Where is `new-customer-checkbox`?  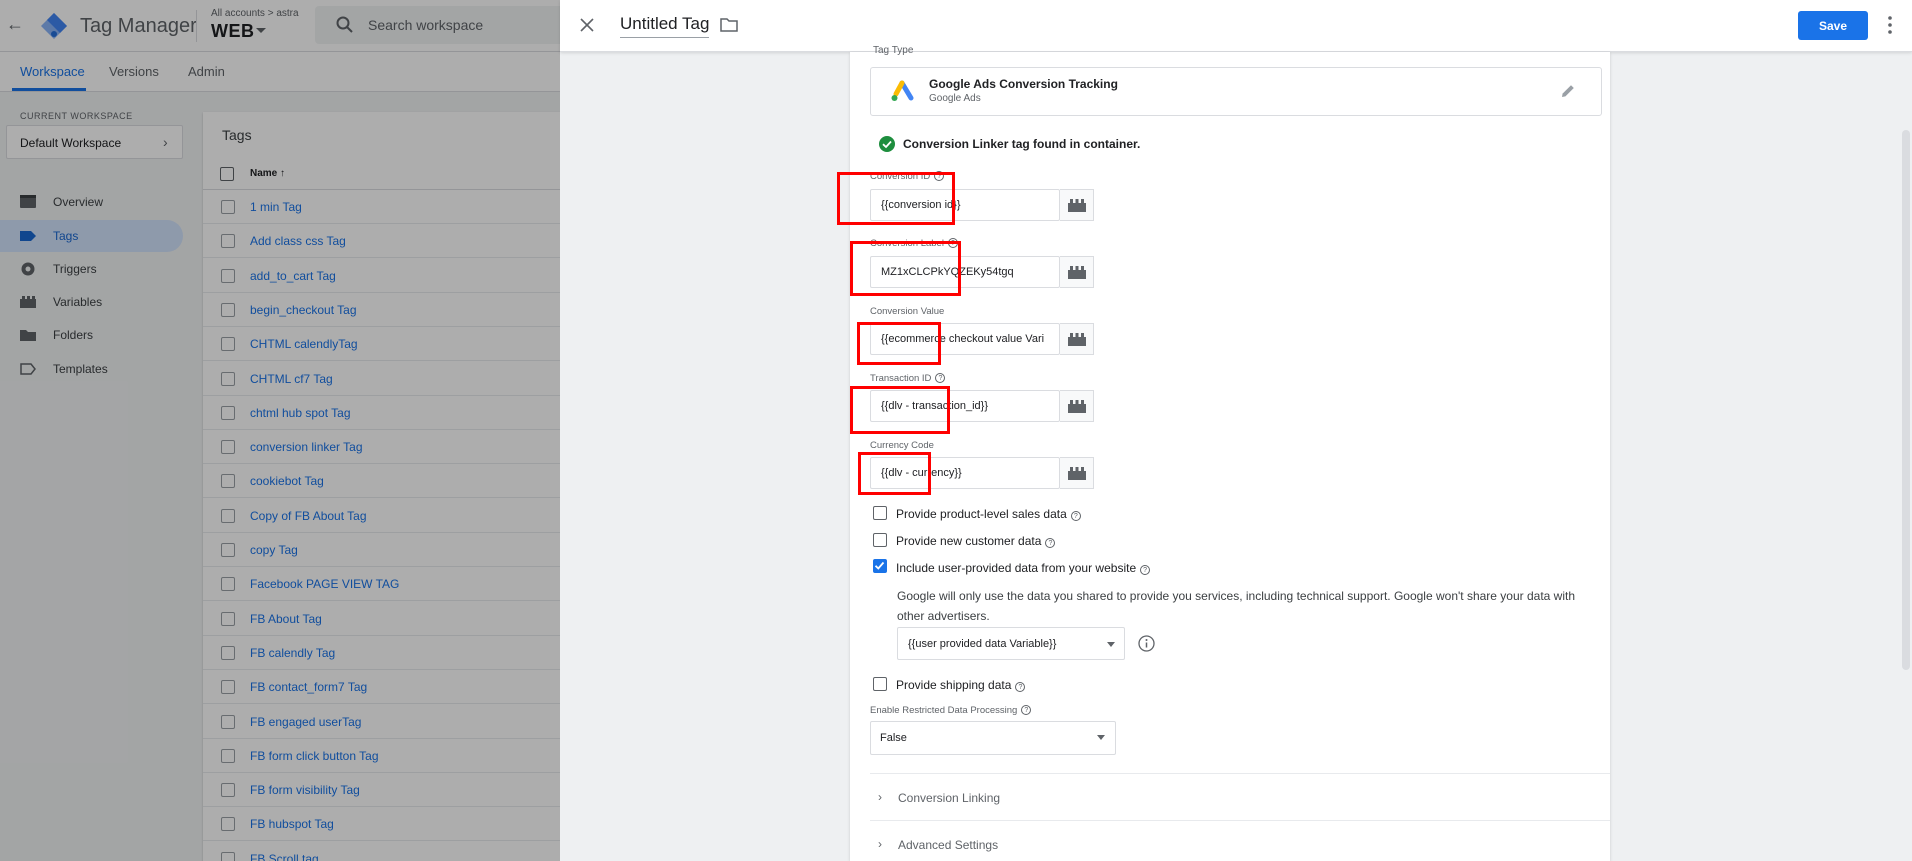
new-customer-checkbox is located at coordinates (880, 540).